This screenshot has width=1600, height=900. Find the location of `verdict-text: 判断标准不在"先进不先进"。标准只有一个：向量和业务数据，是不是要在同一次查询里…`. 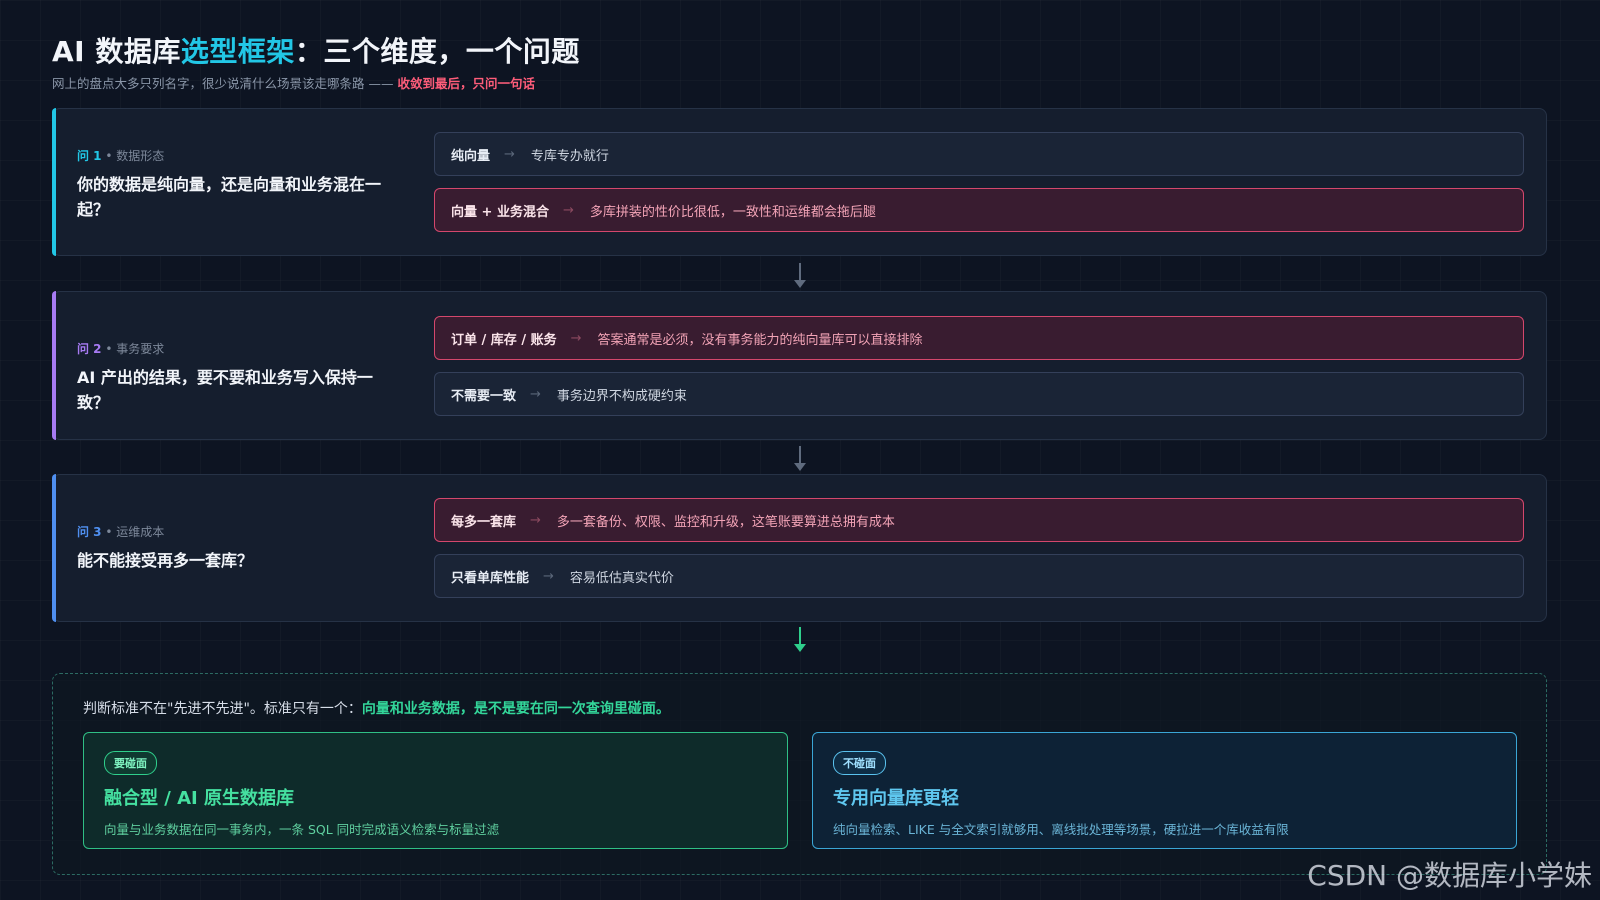

verdict-text: 判断标准不在"先进不先进"。标准只有一个：向量和业务数据，是不是要在同一次查询里… is located at coordinates (376, 708).